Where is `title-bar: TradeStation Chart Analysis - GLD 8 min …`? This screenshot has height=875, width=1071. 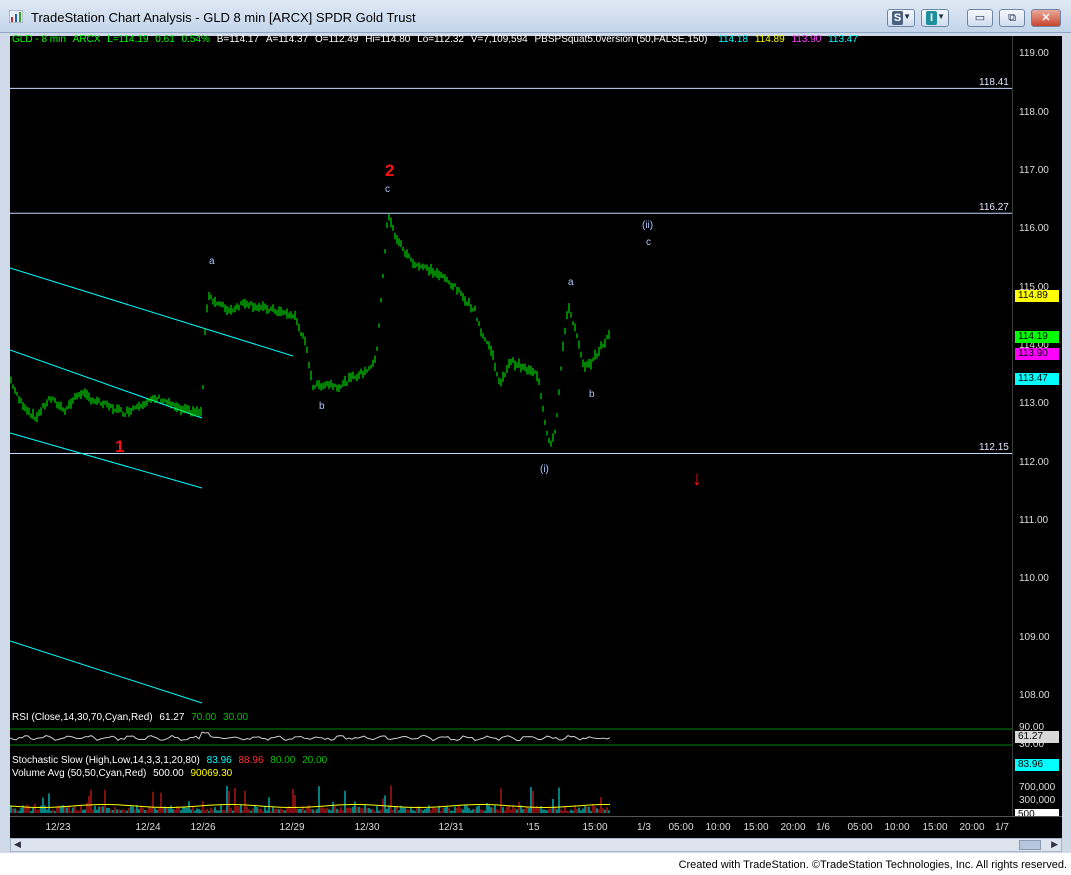 title-bar: TradeStation Chart Analysis - GLD 8 min … is located at coordinates (535, 16).